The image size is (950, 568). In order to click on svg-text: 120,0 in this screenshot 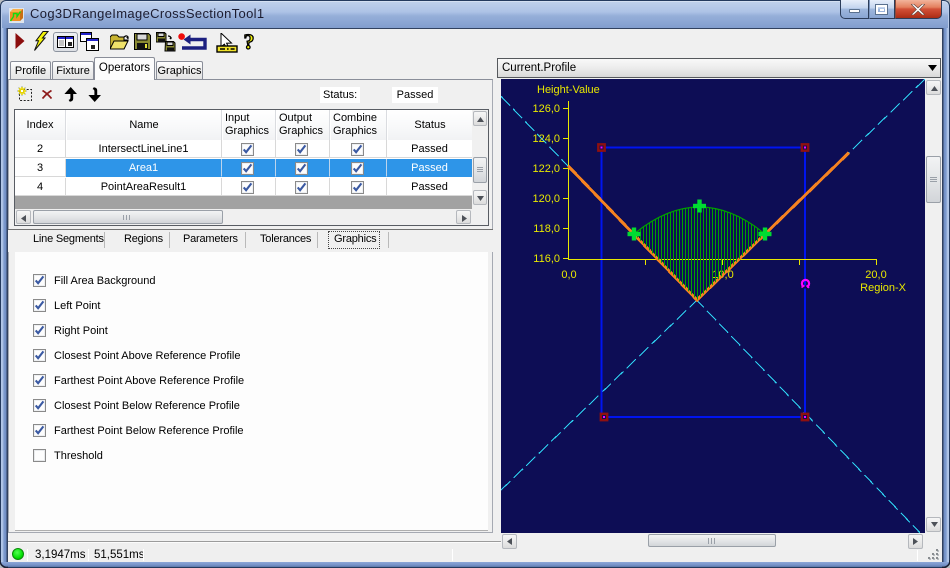, I will do `click(546, 199)`.